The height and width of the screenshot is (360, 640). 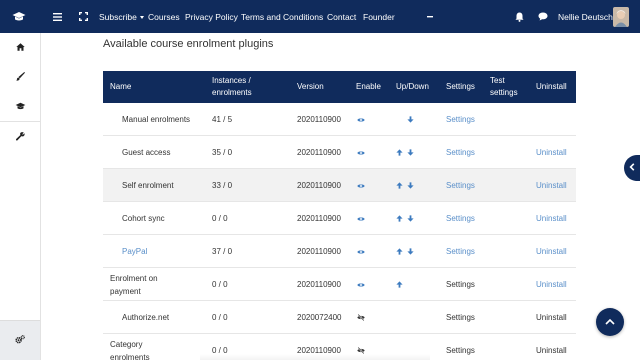 What do you see at coordinates (232, 86) in the screenshot?
I see `col-header-instances: Instances / enrolments` at bounding box center [232, 86].